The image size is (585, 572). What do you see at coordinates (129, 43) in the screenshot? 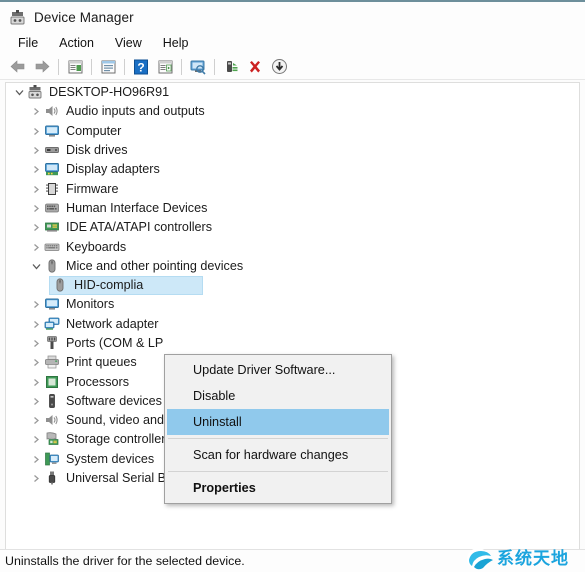
I see `menu-view: View` at bounding box center [129, 43].